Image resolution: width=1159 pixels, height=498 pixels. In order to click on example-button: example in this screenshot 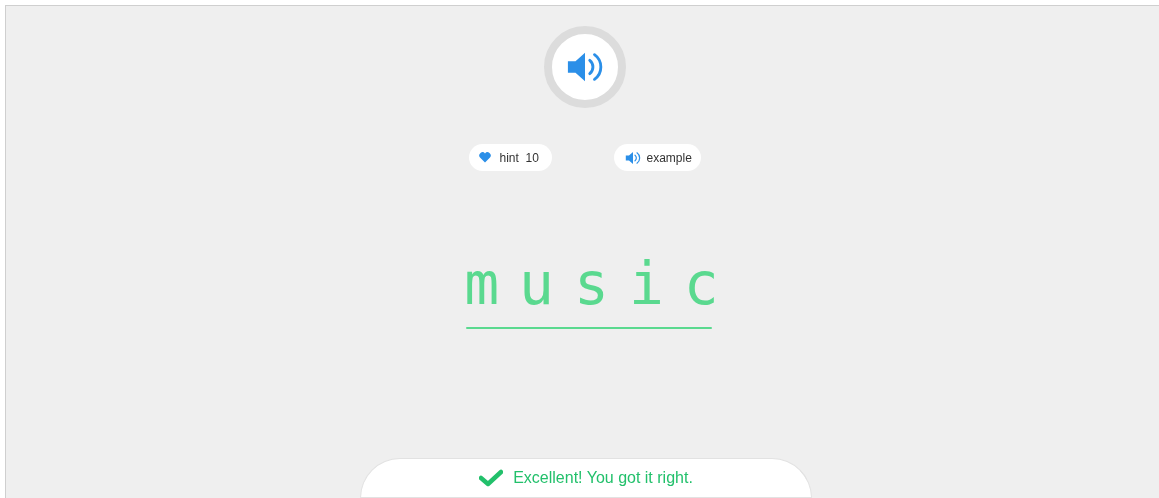, I will do `click(657, 157)`.